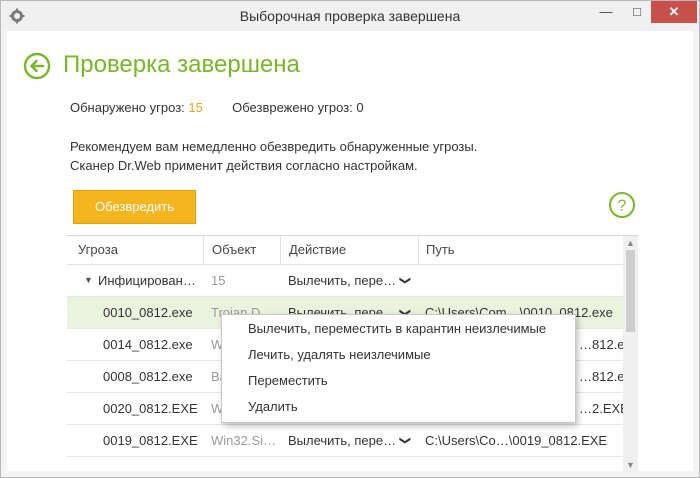  I want to click on column-object: Объект, so click(242, 250).